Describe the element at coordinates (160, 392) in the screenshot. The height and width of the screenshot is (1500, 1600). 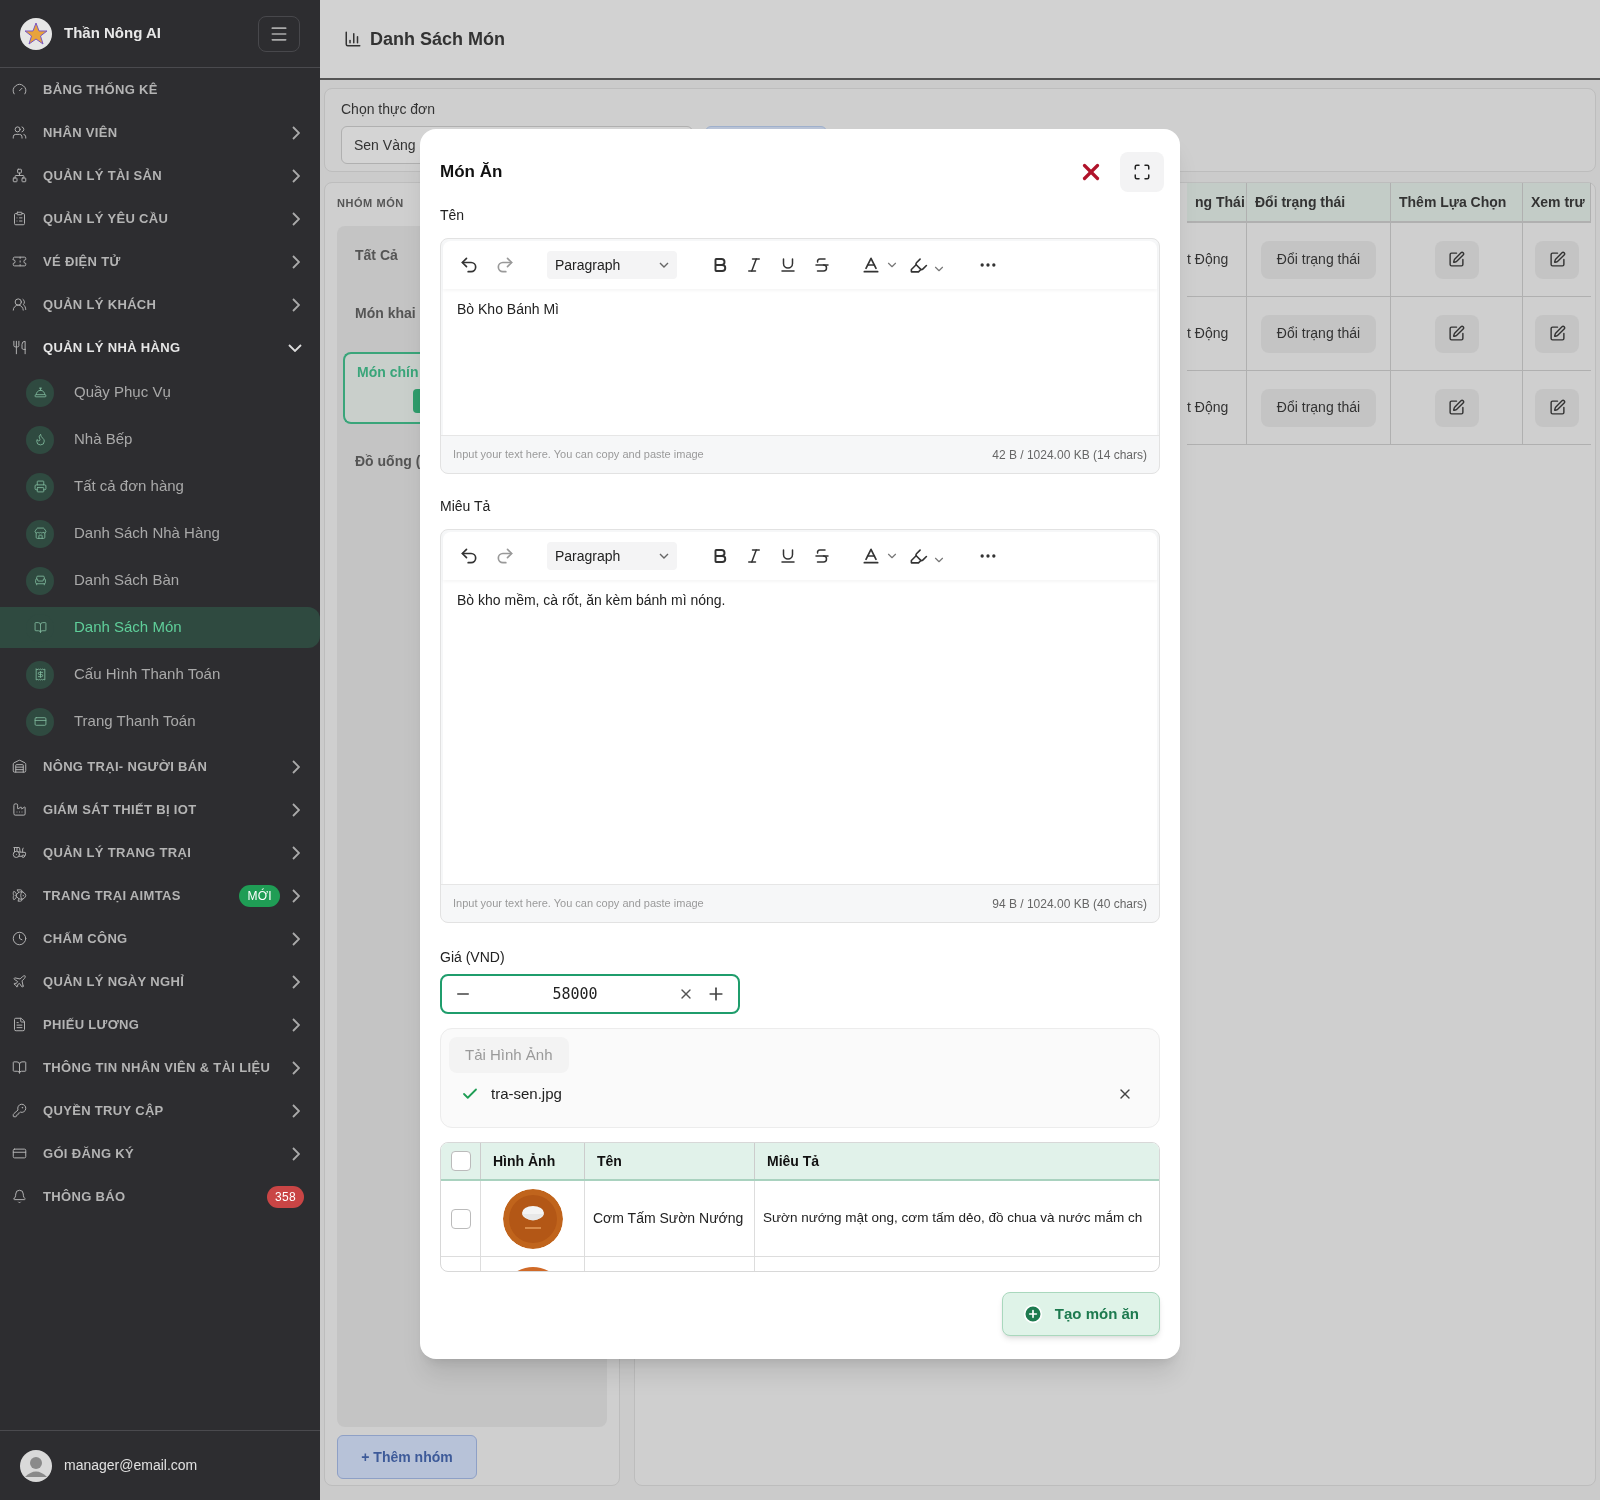
I see `sidebar-subitem: Quầy Phục Vụ` at that location.